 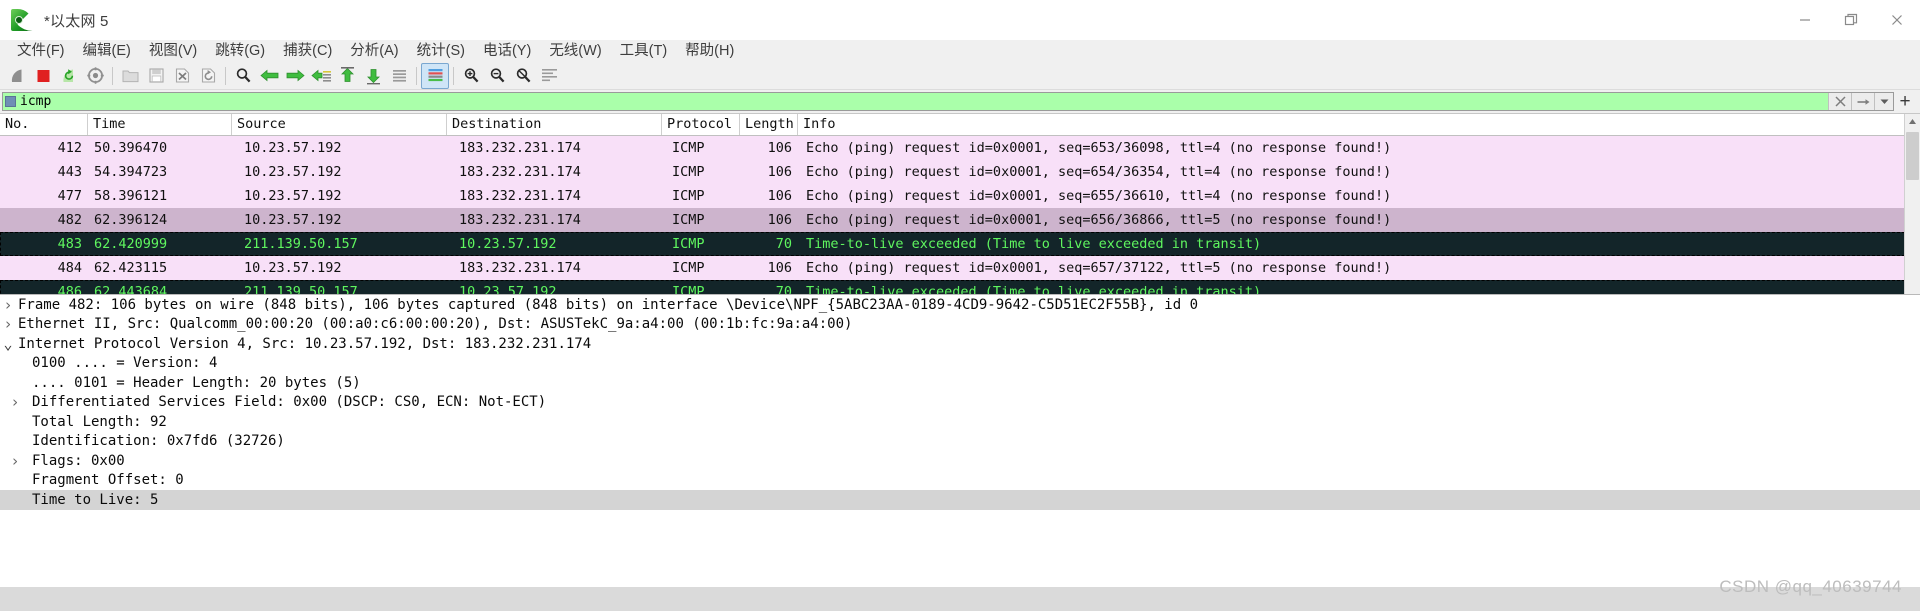 I want to click on start-capture-icon, so click(x=17, y=76).